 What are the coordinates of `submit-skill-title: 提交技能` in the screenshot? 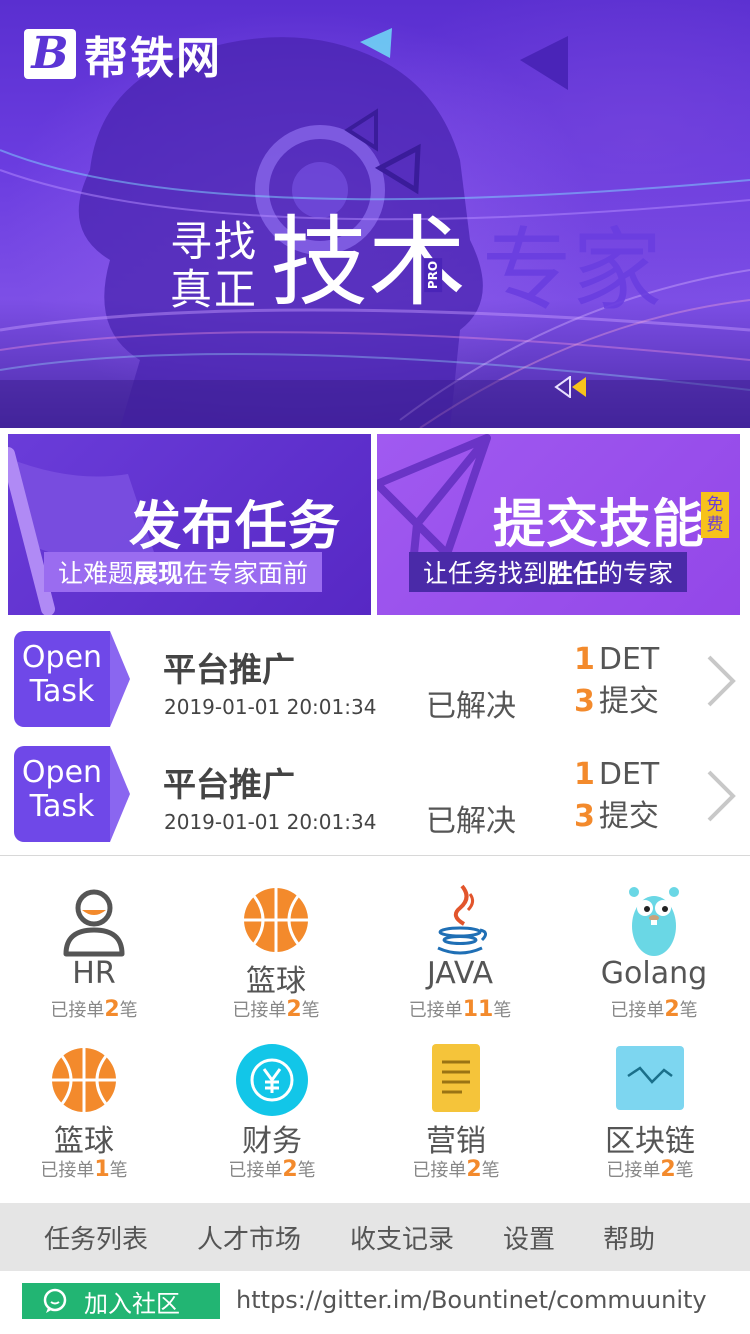 It's located at (599, 525).